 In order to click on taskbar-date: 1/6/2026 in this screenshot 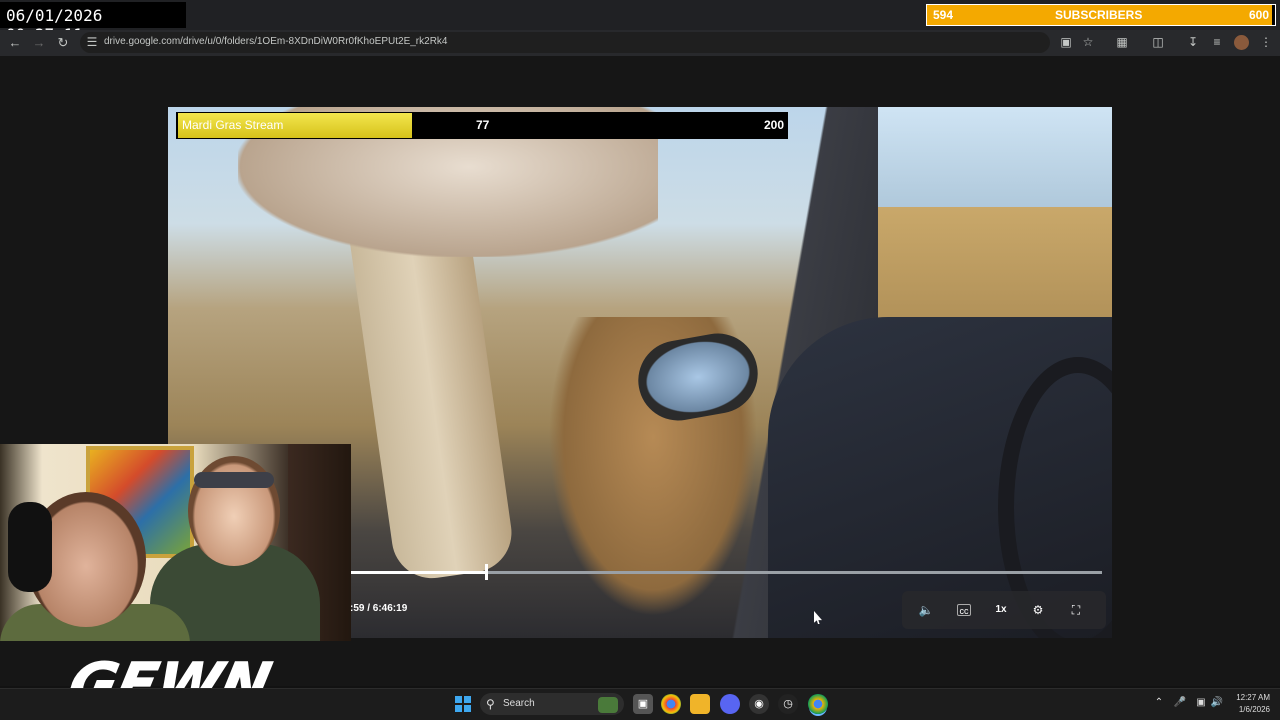, I will do `click(1251, 709)`.